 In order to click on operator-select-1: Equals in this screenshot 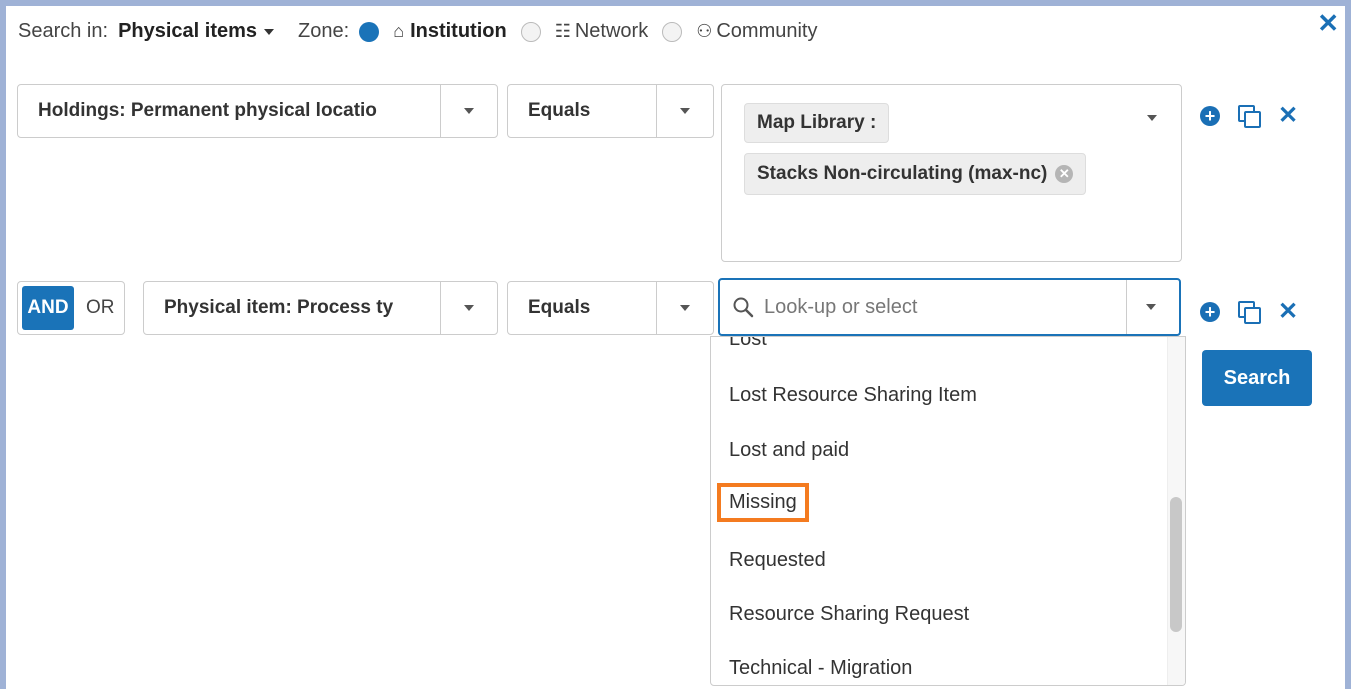, I will do `click(587, 111)`.